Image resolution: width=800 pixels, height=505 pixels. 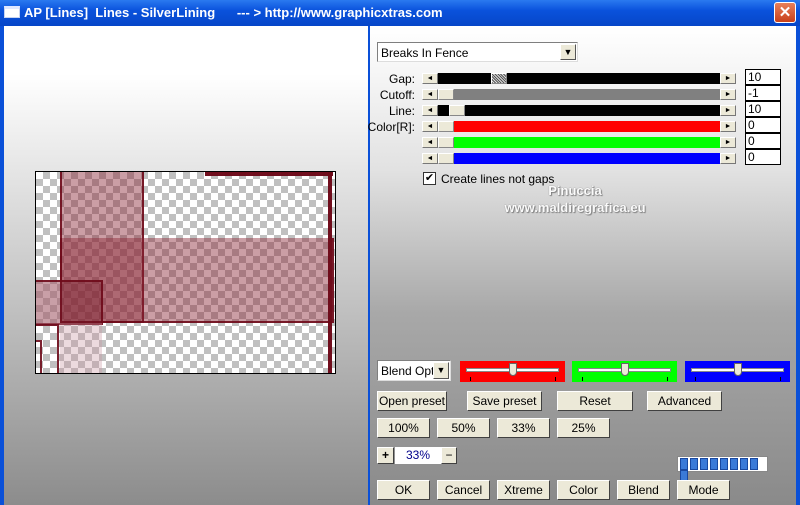 What do you see at coordinates (463, 490) in the screenshot?
I see `cancel-button: Cancel` at bounding box center [463, 490].